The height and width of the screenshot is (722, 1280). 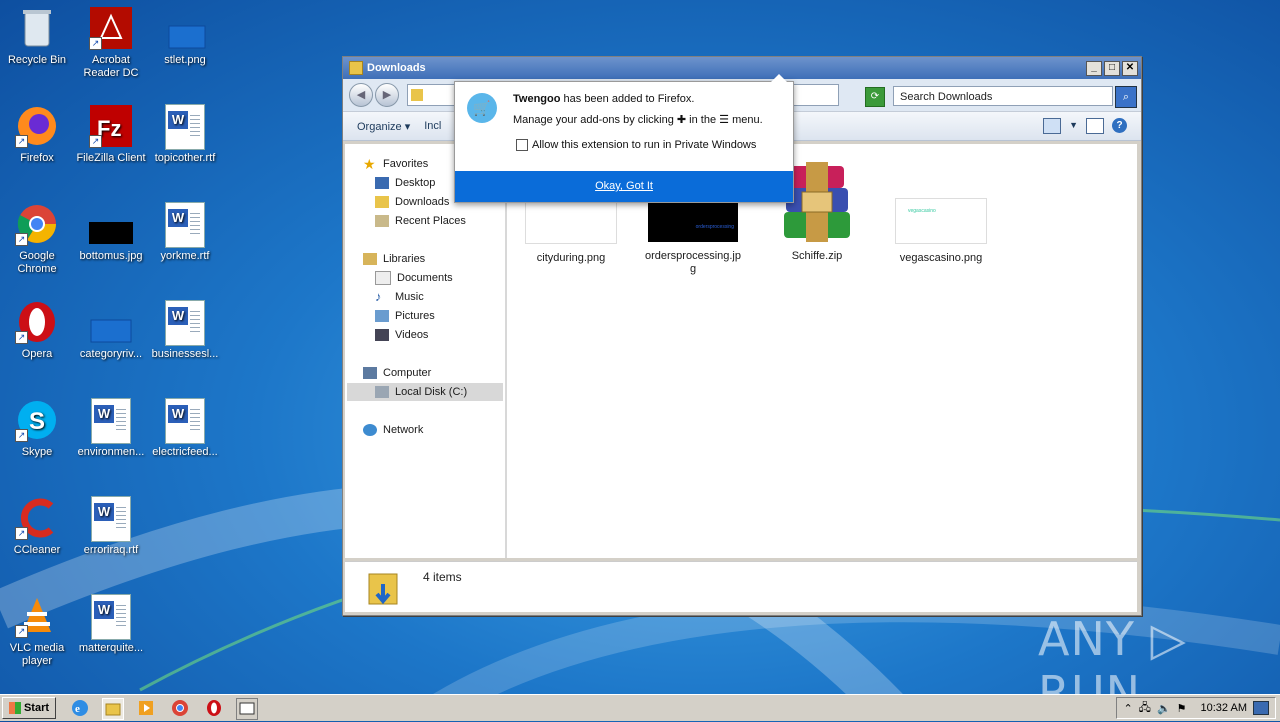 What do you see at coordinates (604, 99) in the screenshot?
I see `popup-title: Twengoo has been added to Firefox.` at bounding box center [604, 99].